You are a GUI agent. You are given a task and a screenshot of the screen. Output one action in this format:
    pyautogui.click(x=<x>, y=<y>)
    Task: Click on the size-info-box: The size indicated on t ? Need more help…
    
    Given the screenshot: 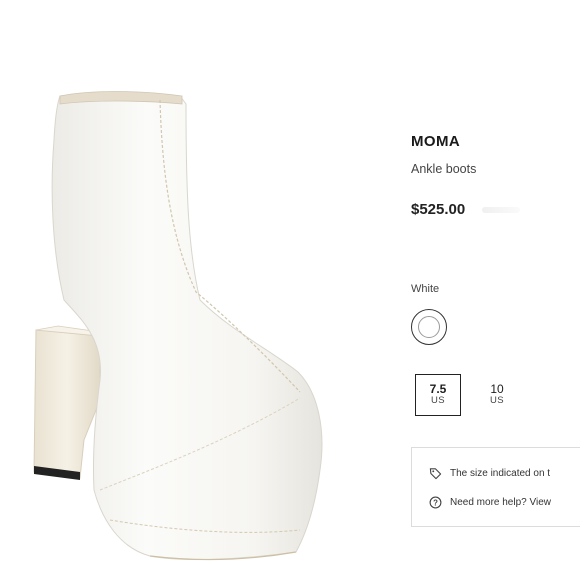 What is the action you would take?
    pyautogui.click(x=495, y=487)
    